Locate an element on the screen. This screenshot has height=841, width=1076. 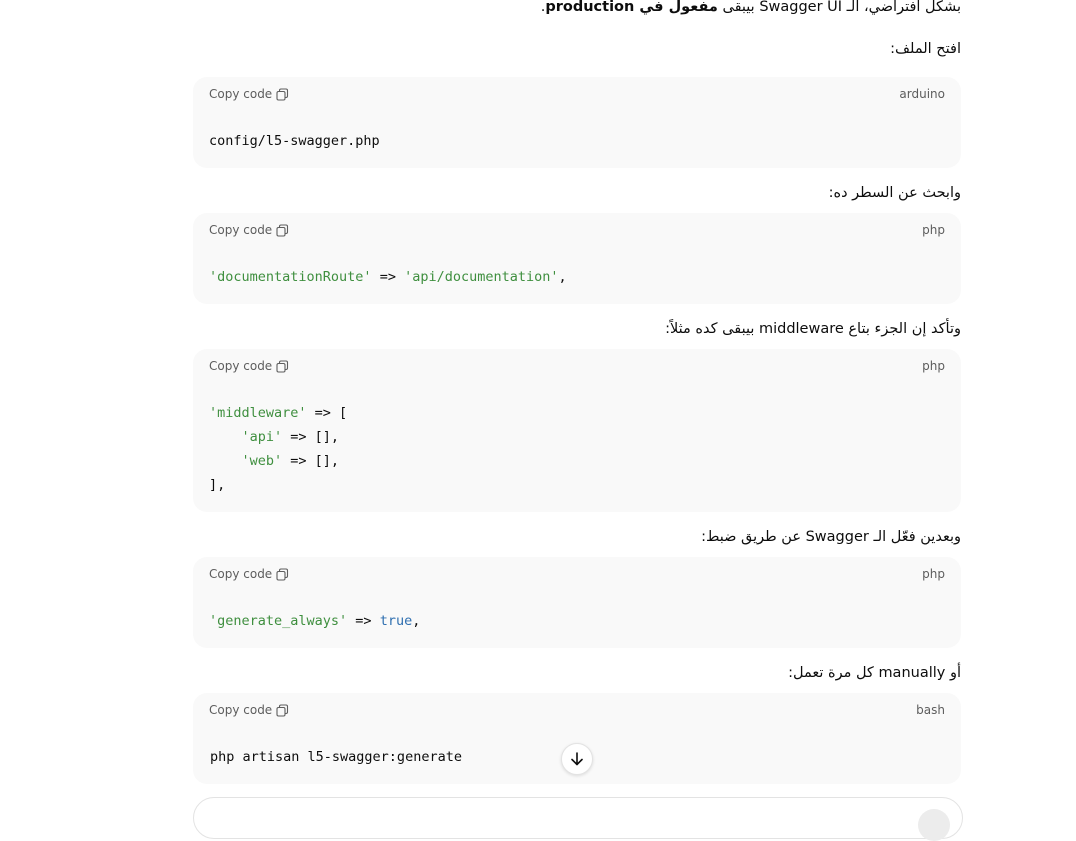
code-block-generate-always: Copy code php 'generate_always' => true, is located at coordinates (577, 602).